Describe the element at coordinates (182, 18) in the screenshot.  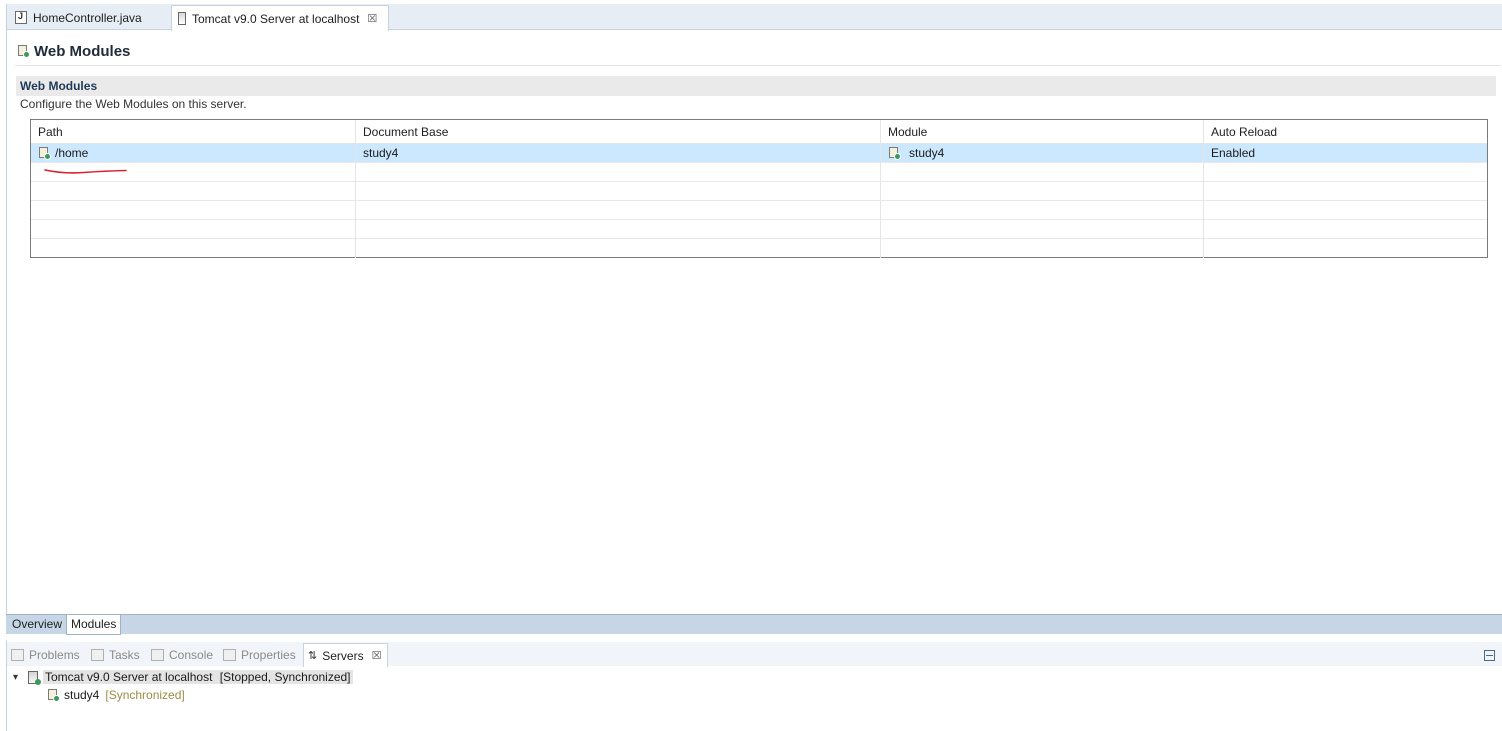
I see `server-file-icon` at that location.